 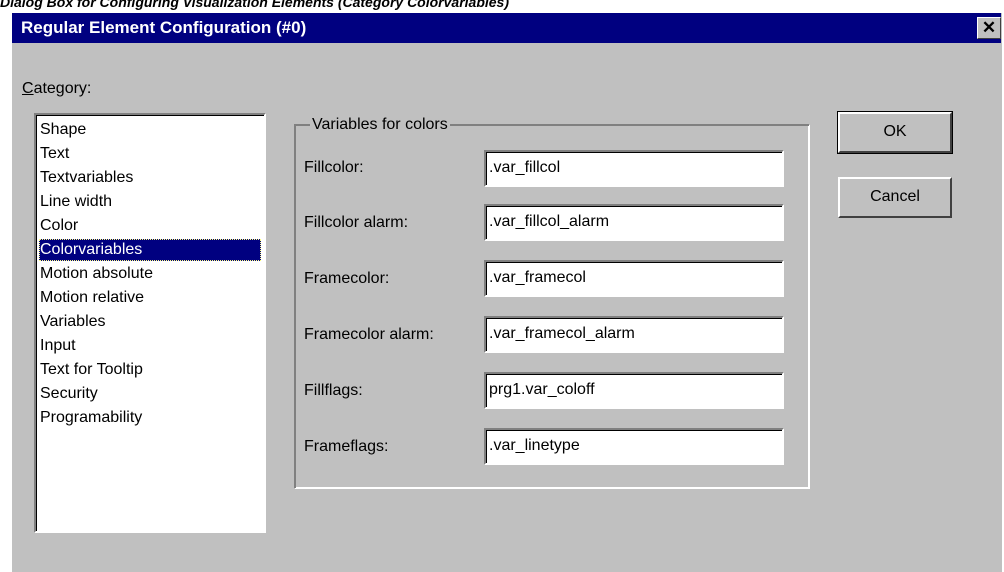 What do you see at coordinates (150, 250) in the screenshot?
I see `category-item-colorvariables: Colorvariables` at bounding box center [150, 250].